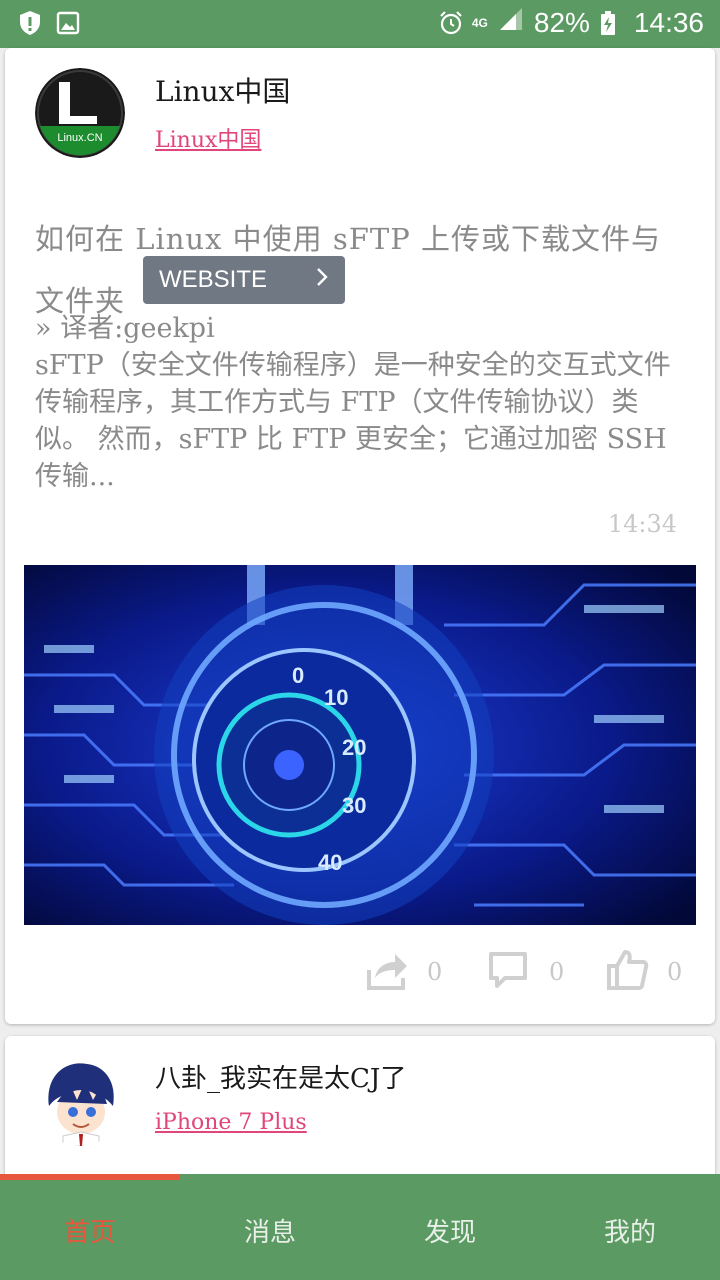  What do you see at coordinates (336, 697) in the screenshot?
I see `dial-number: 10` at bounding box center [336, 697].